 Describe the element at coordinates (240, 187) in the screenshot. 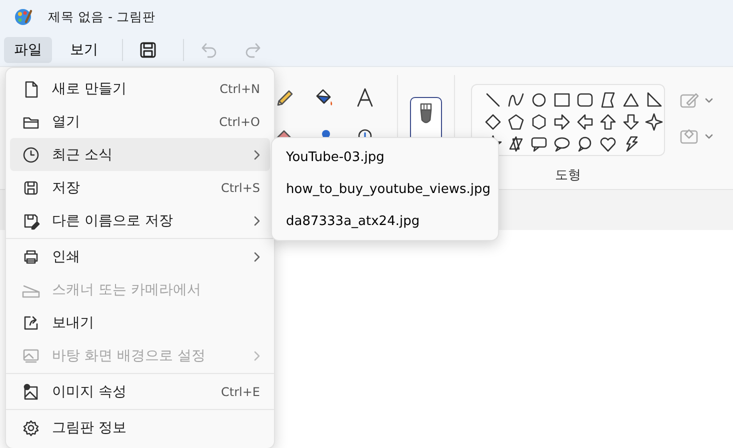

I see `shortcut-label: Ctrl+S` at that location.